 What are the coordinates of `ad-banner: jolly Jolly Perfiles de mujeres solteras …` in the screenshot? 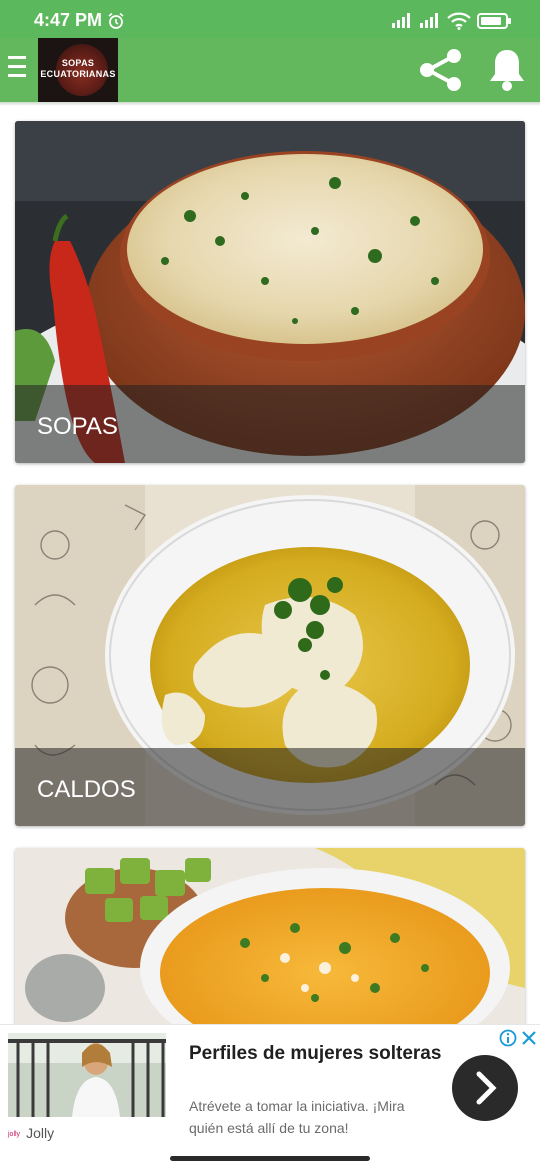 It's located at (270, 1086).